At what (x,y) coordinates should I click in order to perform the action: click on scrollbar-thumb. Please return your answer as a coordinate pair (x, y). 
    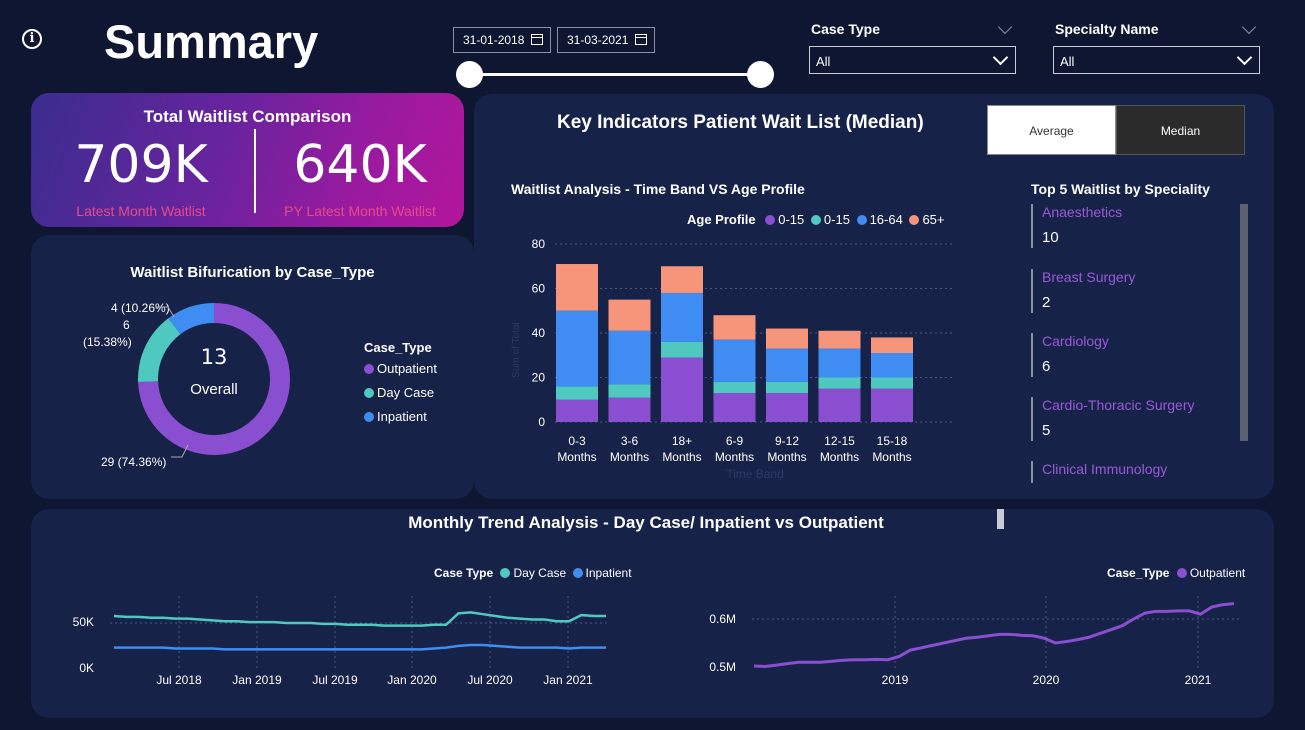
    Looking at the image, I should click on (1244, 322).